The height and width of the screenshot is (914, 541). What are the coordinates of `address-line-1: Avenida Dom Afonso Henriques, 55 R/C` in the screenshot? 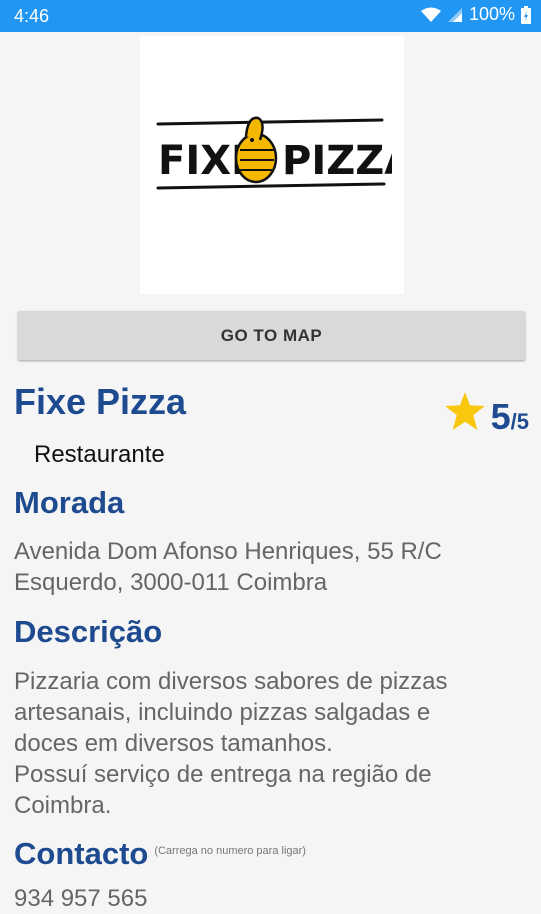 It's located at (228, 551).